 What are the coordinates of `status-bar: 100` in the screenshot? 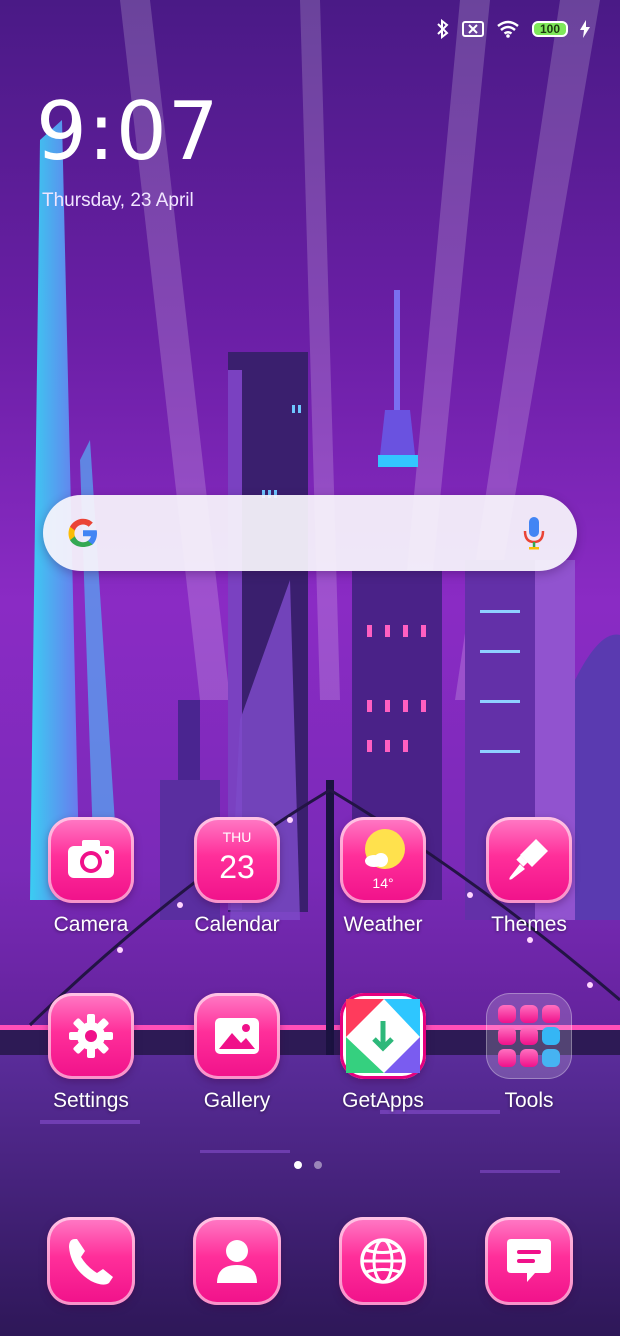 It's located at (513, 29).